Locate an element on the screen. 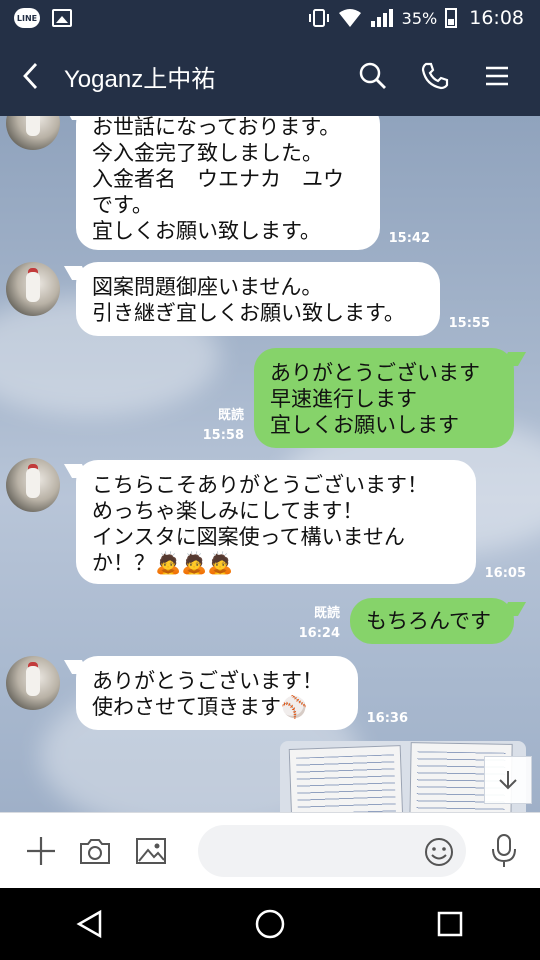 This screenshot has width=540, height=960. search-icon is located at coordinates (372, 75).